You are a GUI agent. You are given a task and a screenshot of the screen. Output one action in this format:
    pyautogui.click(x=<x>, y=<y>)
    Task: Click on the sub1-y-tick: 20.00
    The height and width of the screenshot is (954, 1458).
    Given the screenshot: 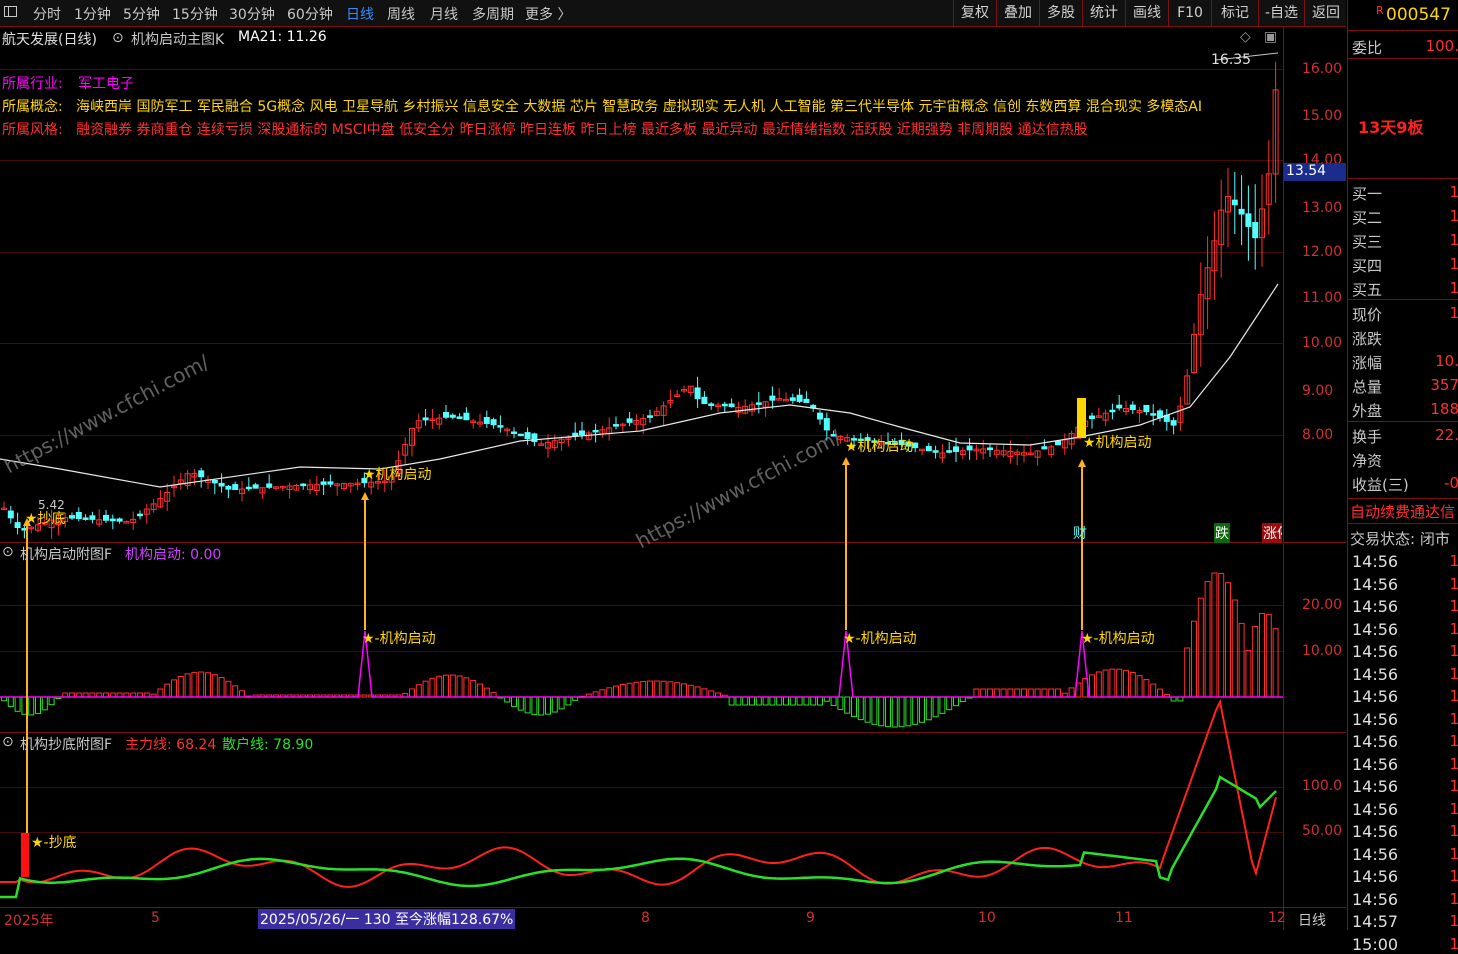 What is the action you would take?
    pyautogui.click(x=1322, y=605)
    